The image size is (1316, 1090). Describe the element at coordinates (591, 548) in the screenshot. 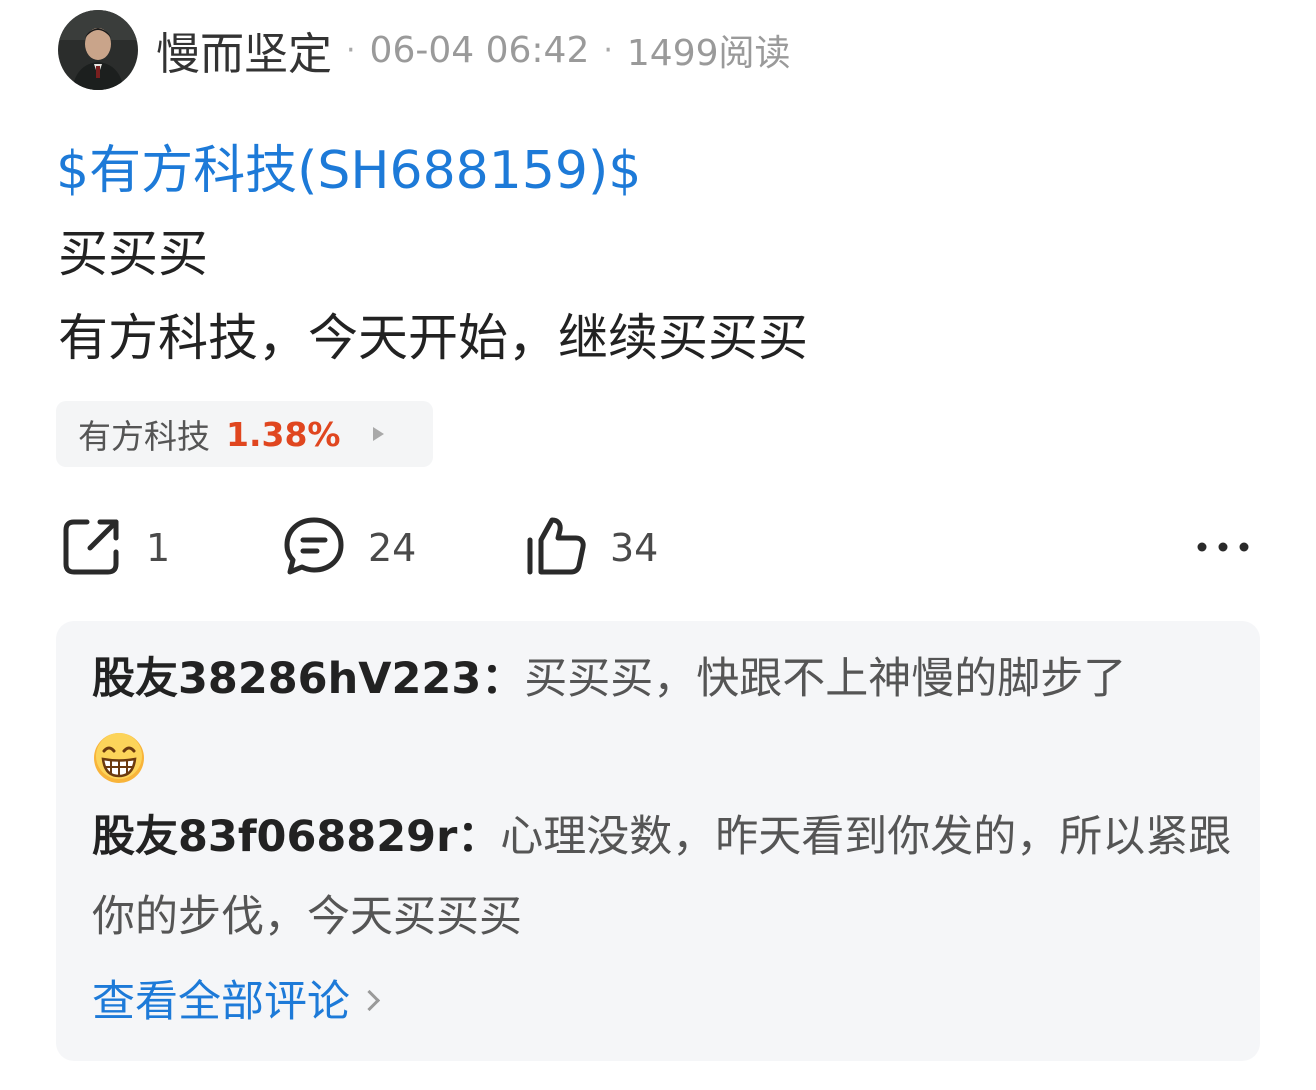

I see `like-button: 34` at that location.